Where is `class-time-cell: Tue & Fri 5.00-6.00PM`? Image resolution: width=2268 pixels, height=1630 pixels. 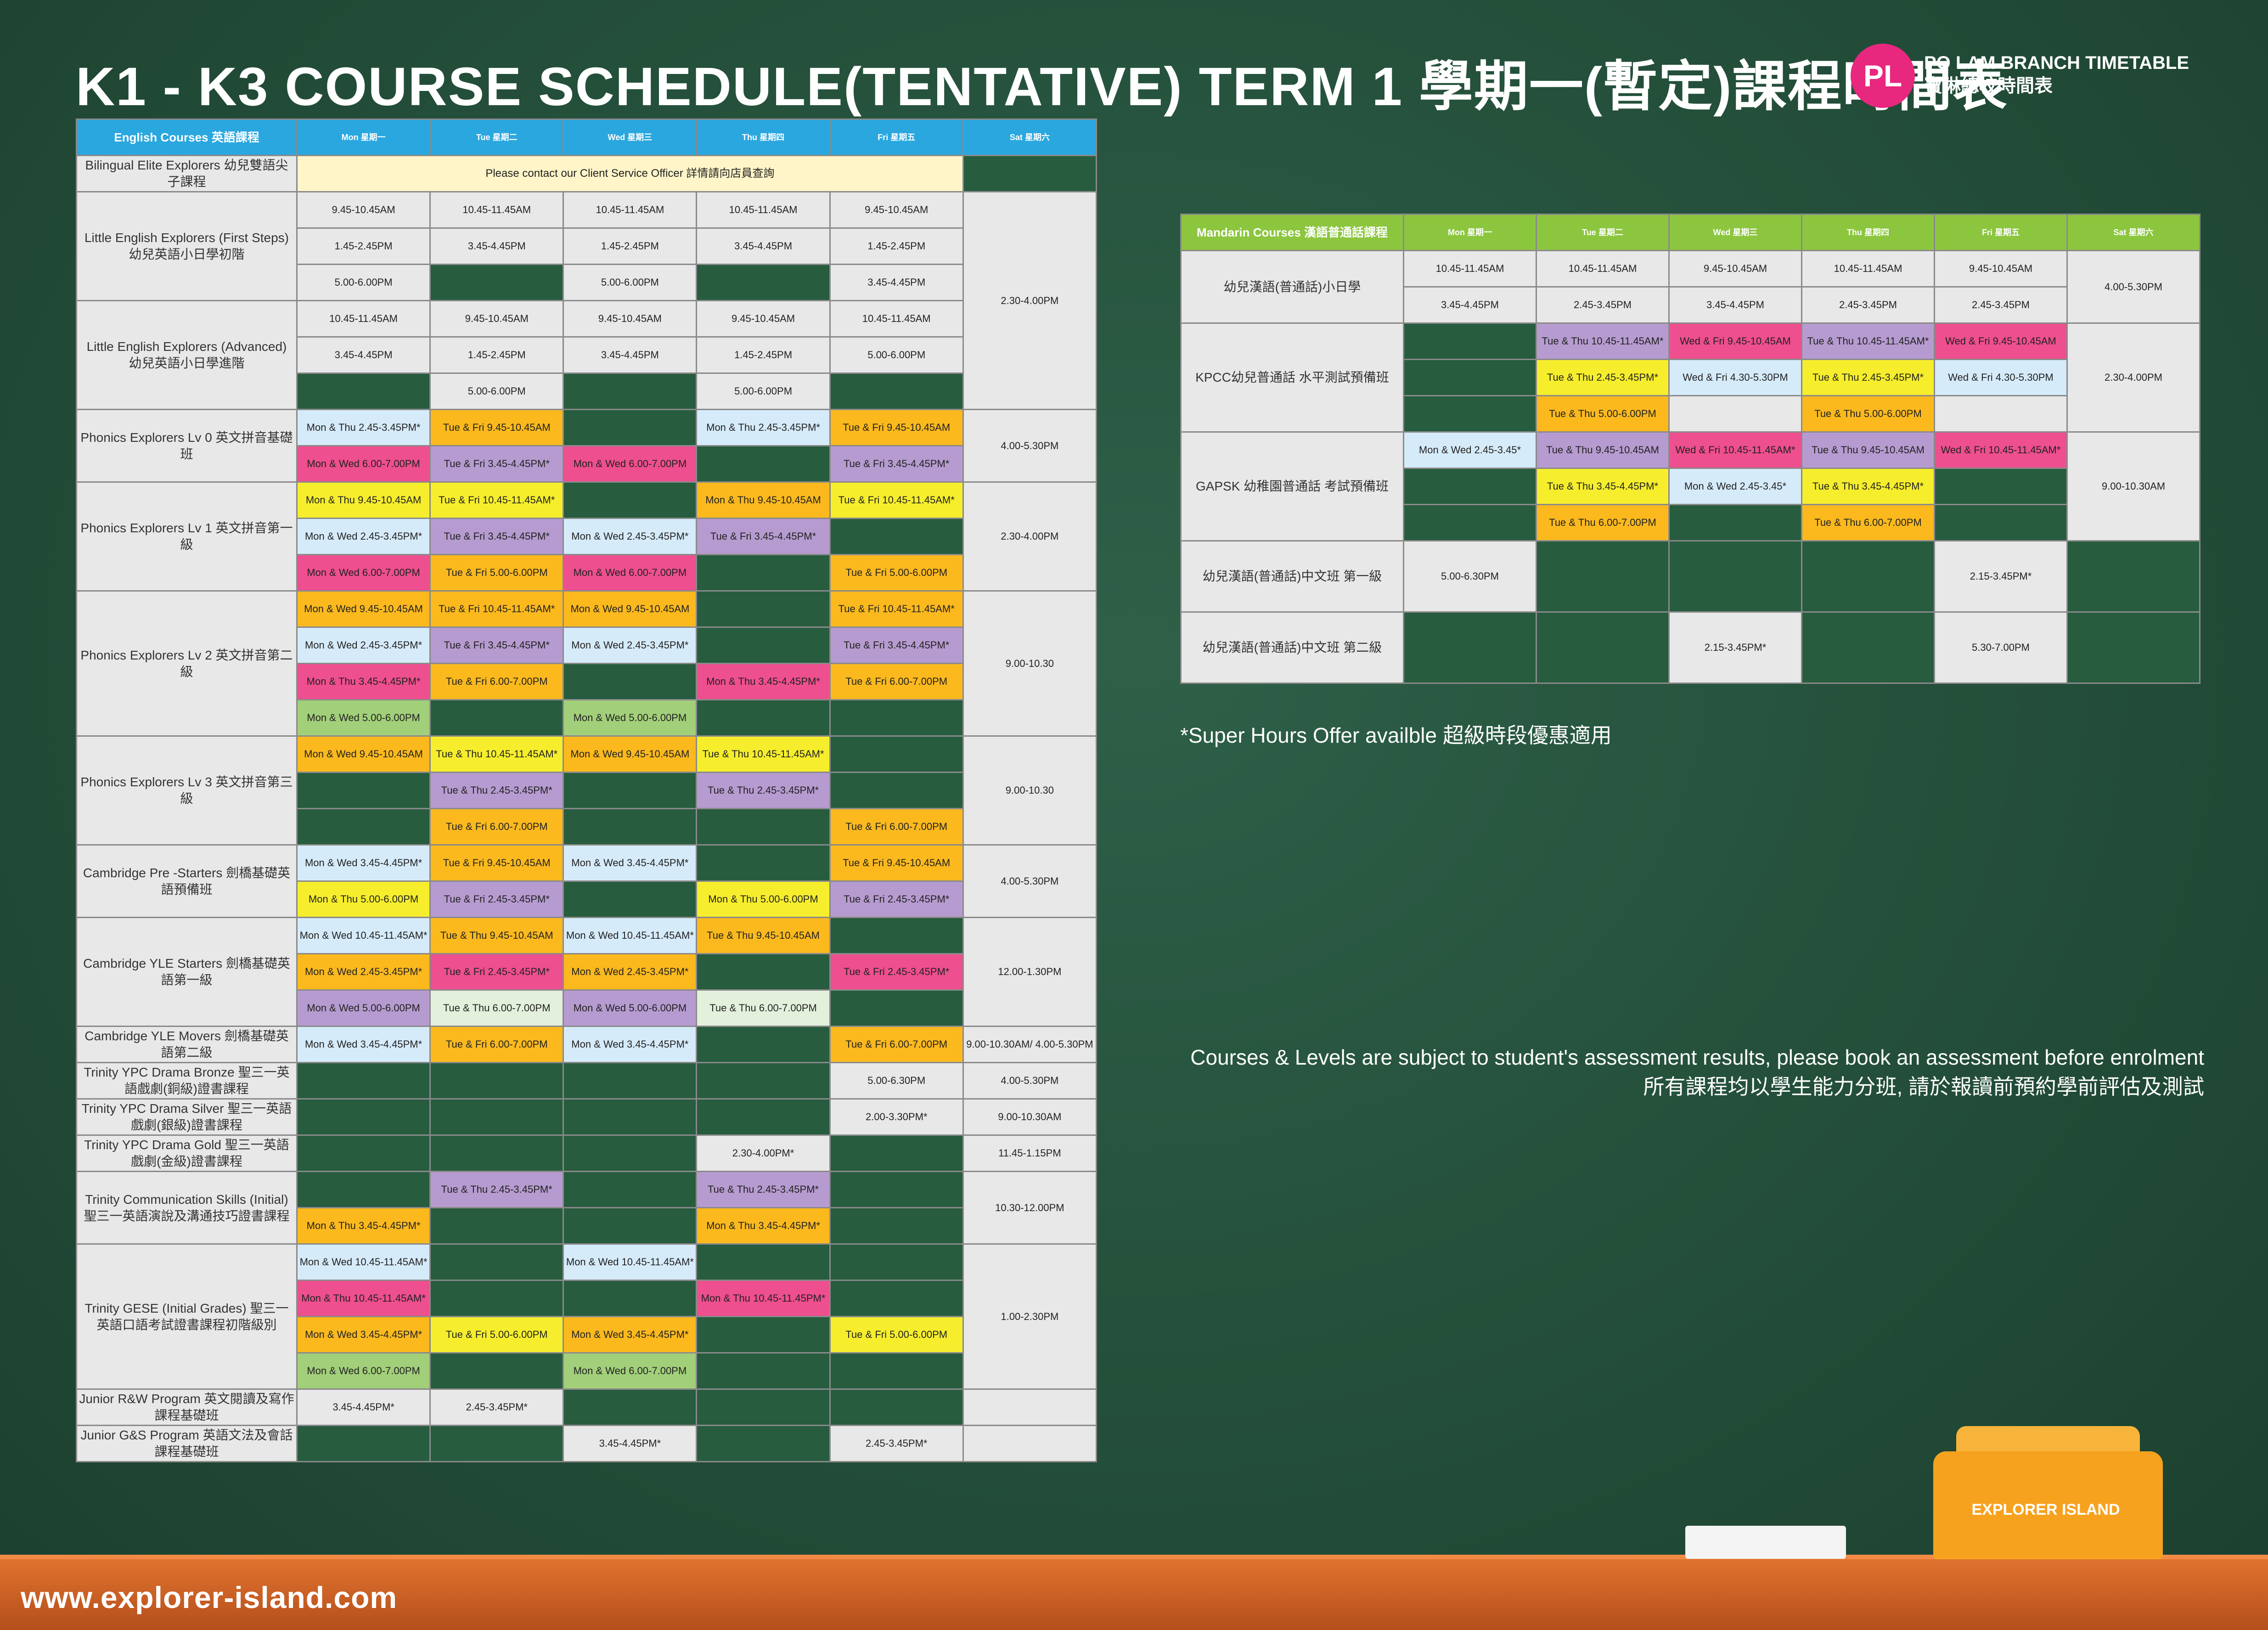 class-time-cell: Tue & Fri 5.00-6.00PM is located at coordinates (897, 1335).